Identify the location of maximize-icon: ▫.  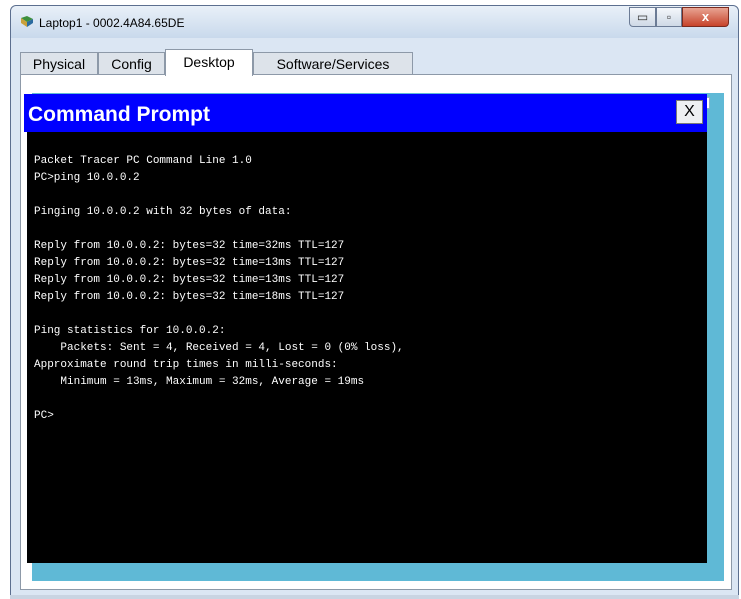
(669, 17).